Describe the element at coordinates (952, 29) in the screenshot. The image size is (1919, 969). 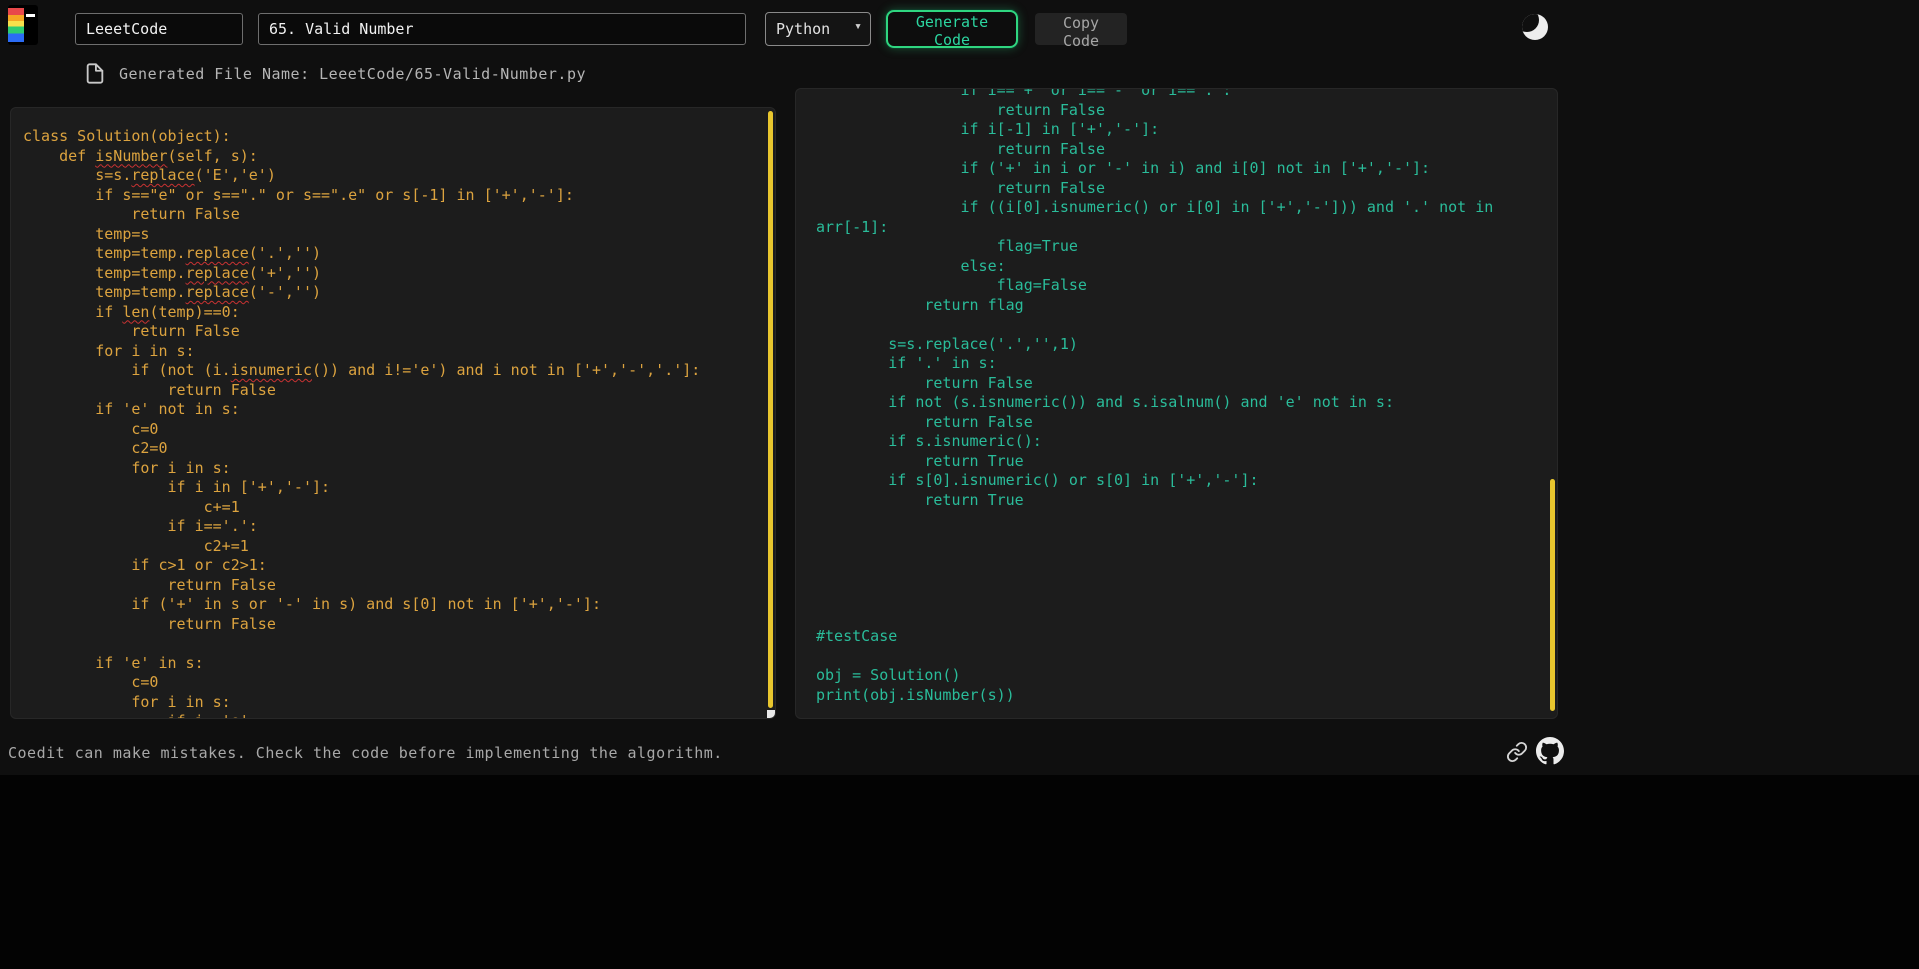
I see `generate-code-button: Generate Code` at that location.